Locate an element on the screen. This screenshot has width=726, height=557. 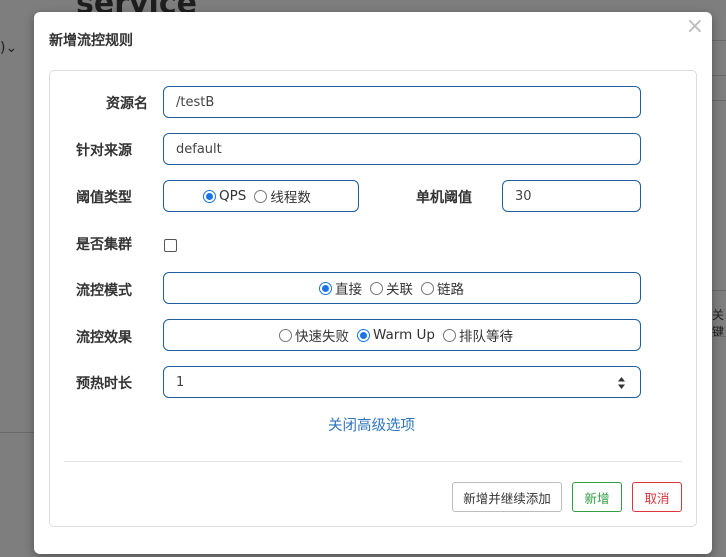
radio-queue-button is located at coordinates (449, 335).